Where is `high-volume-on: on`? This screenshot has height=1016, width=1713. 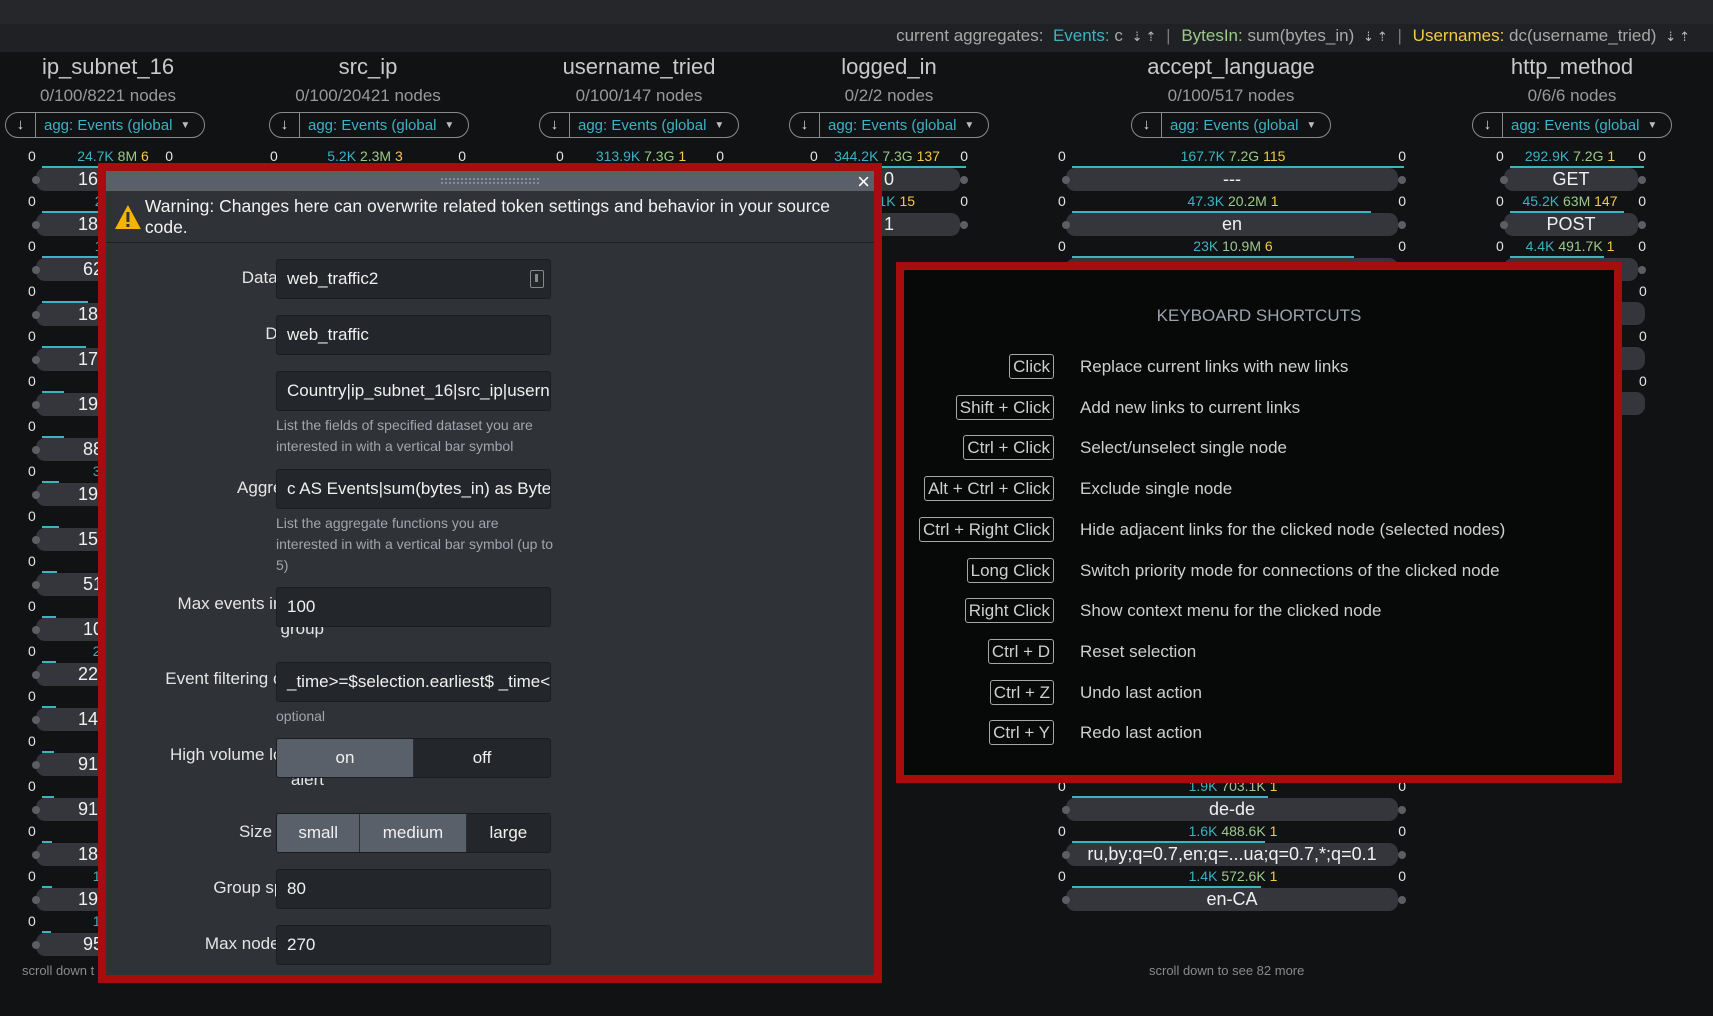
high-volume-on: on is located at coordinates (345, 758).